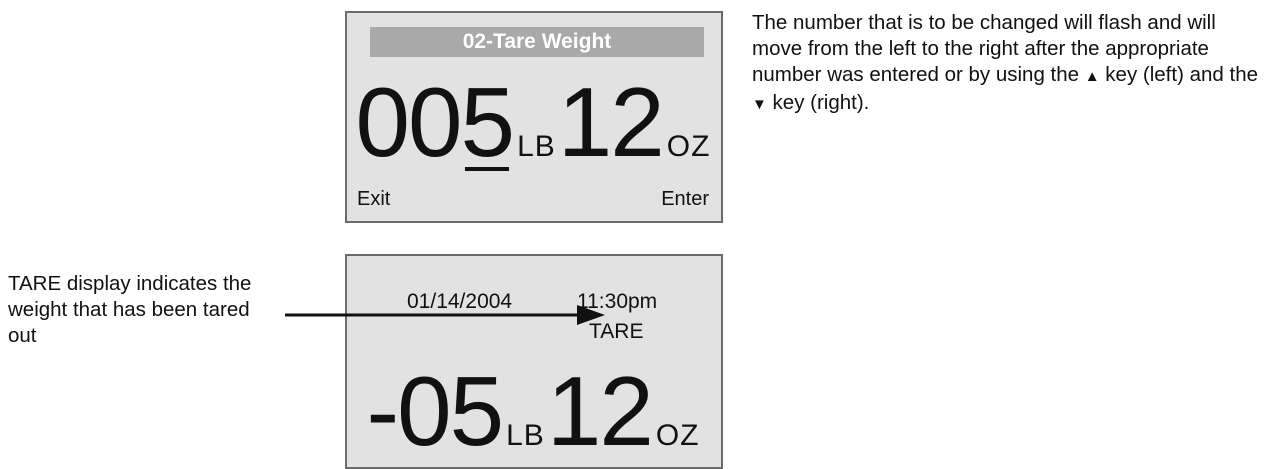 Image resolution: width=1271 pixels, height=469 pixels. I want to click on tare-display-screen: 01/14/2004 11:30pm TARE -05 LB12 OZ, so click(534, 361).